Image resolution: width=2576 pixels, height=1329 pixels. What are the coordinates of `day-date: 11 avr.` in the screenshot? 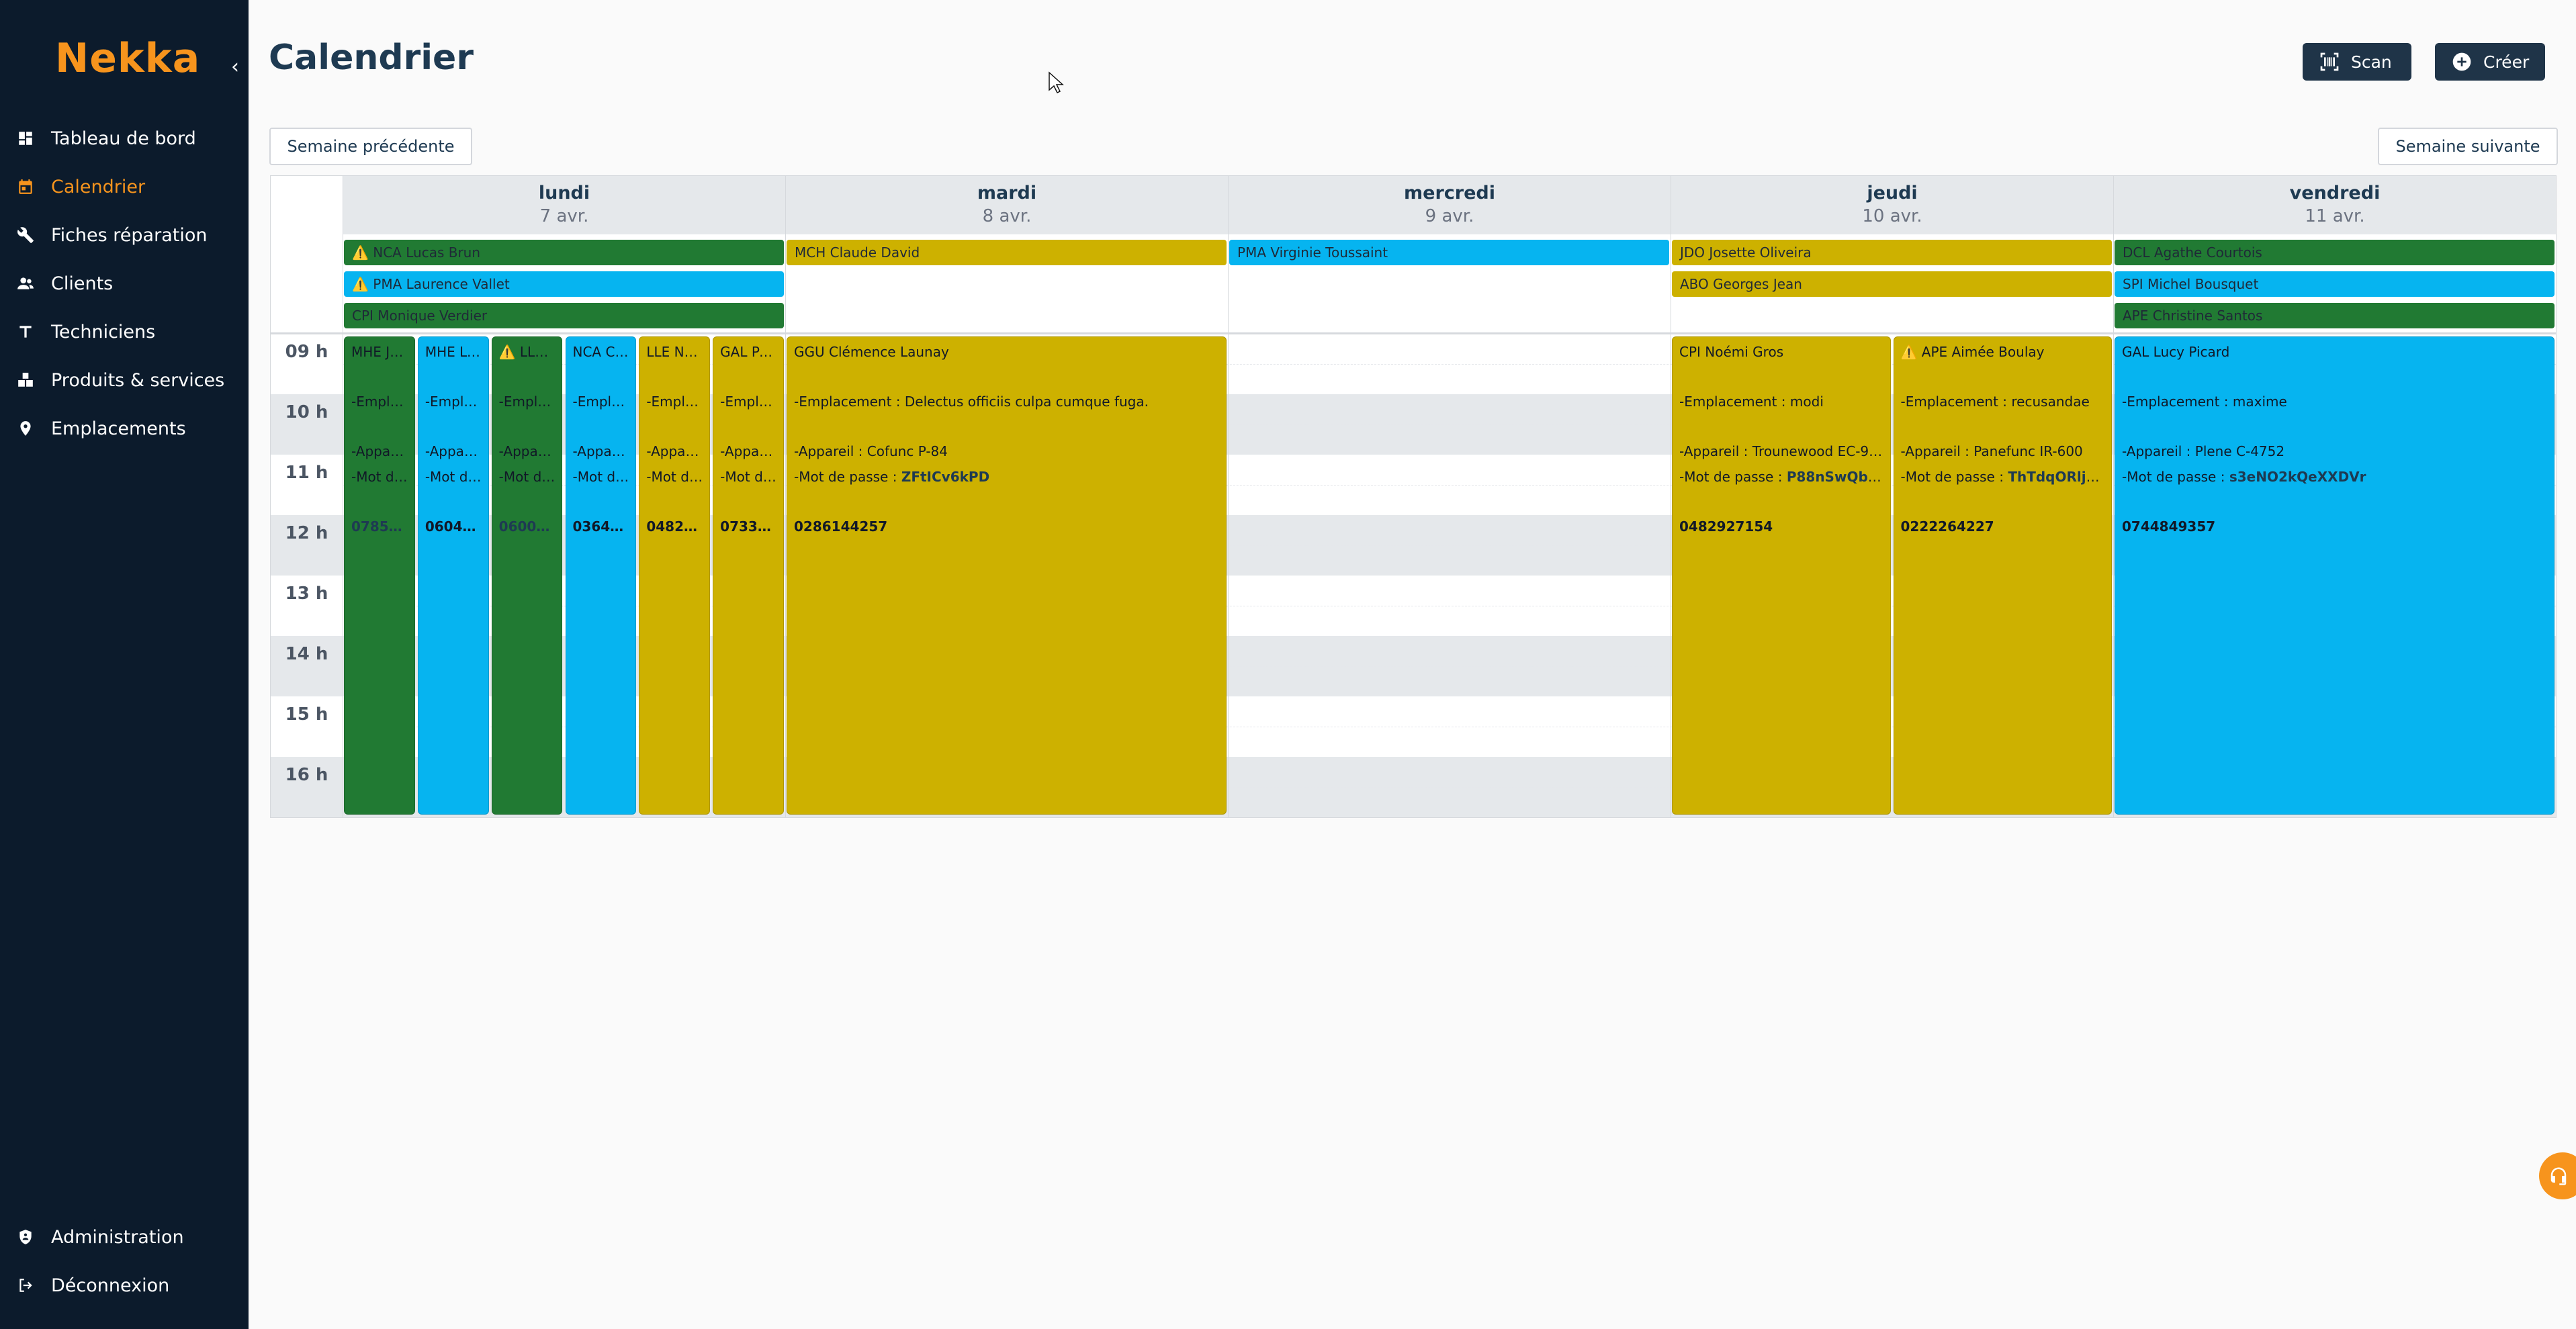 It's located at (2335, 216).